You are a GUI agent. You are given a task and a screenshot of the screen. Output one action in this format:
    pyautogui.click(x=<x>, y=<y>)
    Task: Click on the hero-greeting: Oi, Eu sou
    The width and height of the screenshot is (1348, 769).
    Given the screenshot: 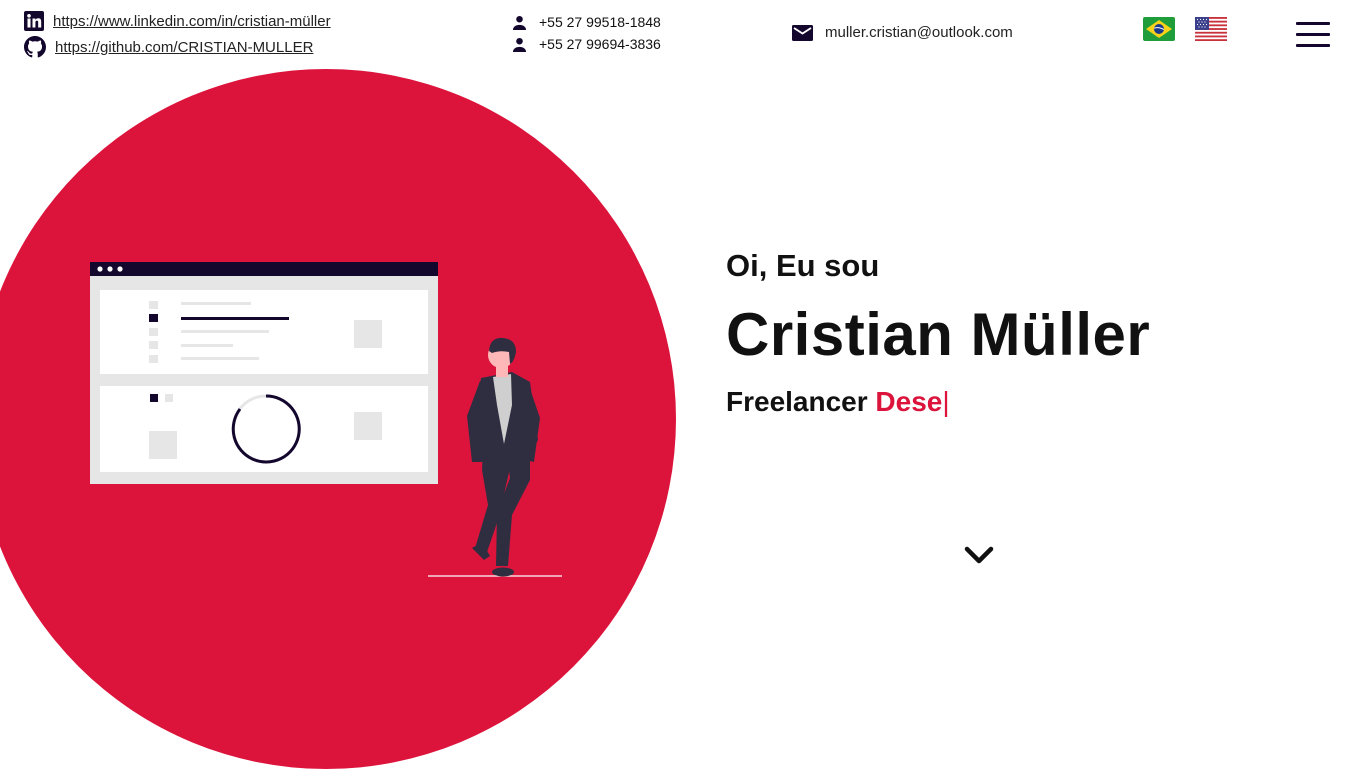 What is the action you would take?
    pyautogui.click(x=803, y=265)
    